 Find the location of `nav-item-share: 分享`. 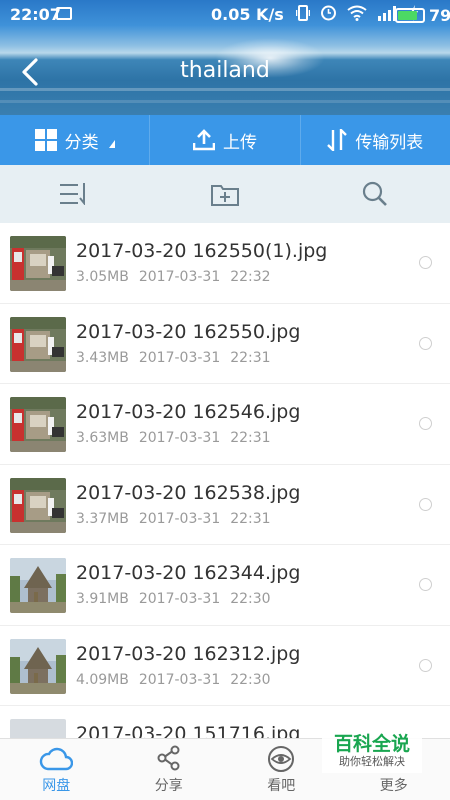

nav-item-share: 分享 is located at coordinates (169, 769).